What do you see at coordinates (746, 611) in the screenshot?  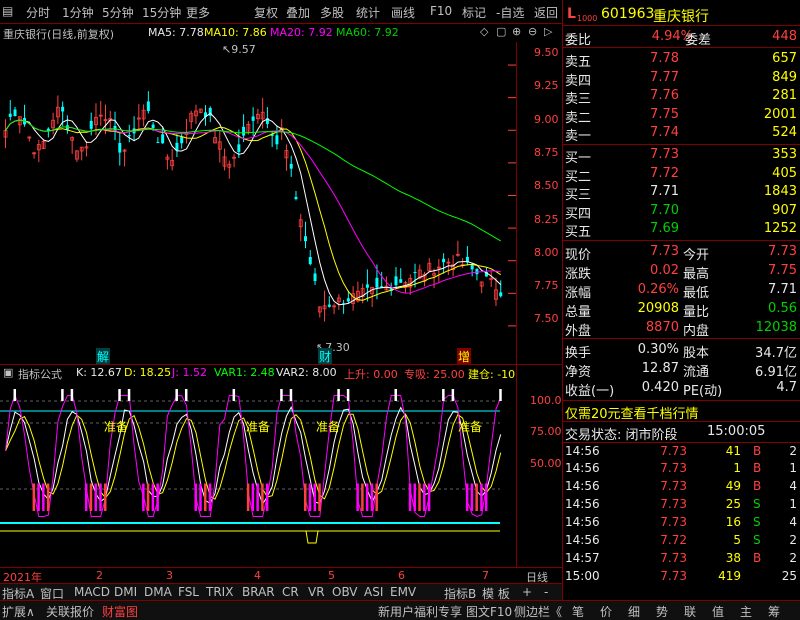 I see `bottom-tool-6: 主` at bounding box center [746, 611].